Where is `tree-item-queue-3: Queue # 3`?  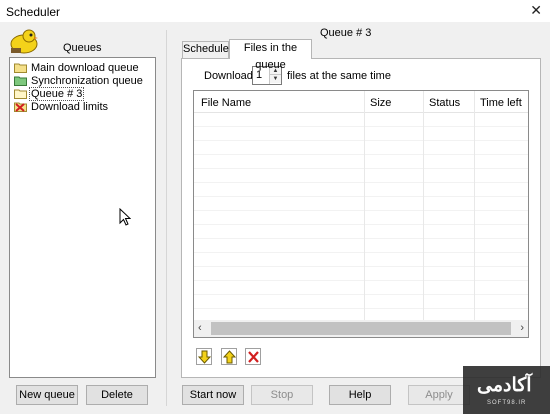
tree-item-queue-3: Queue # 3 is located at coordinates (49, 93).